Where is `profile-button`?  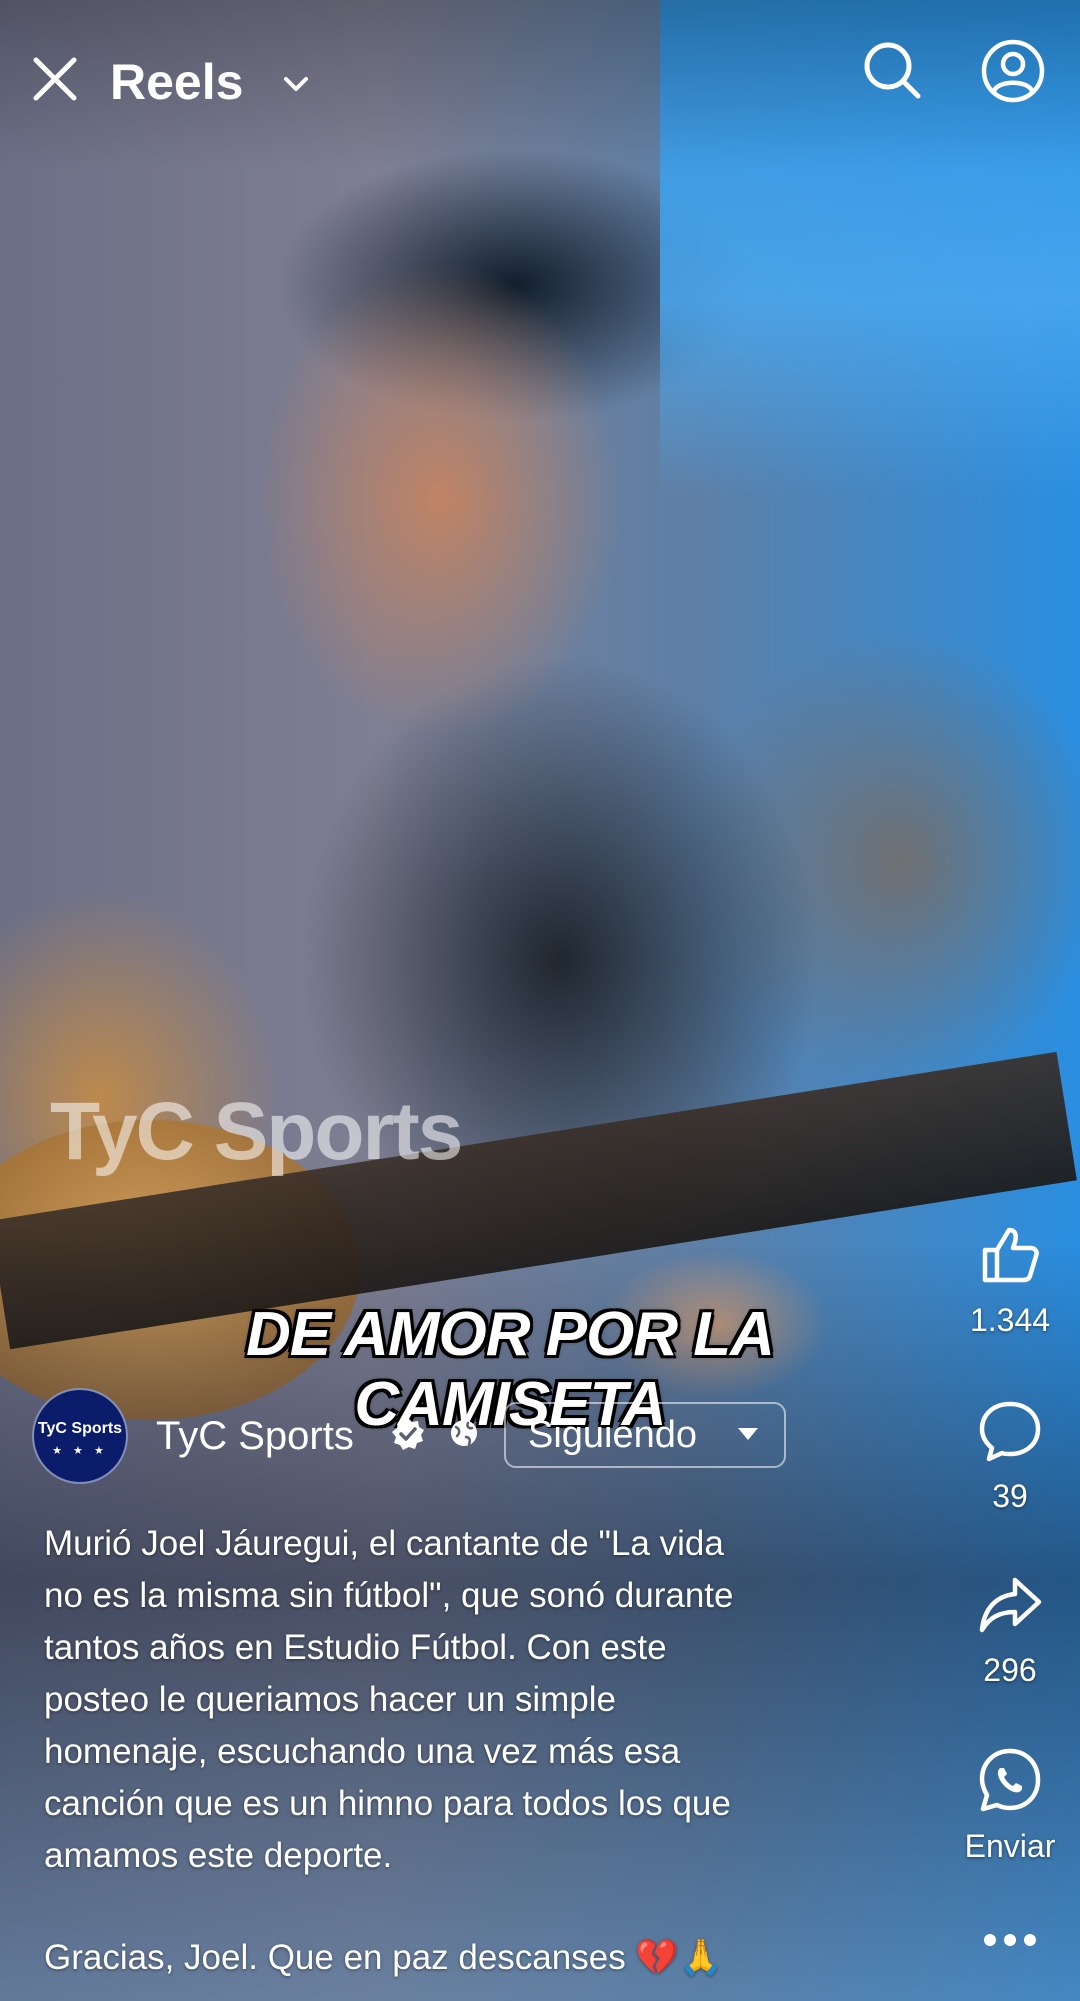
profile-button is located at coordinates (1013, 71).